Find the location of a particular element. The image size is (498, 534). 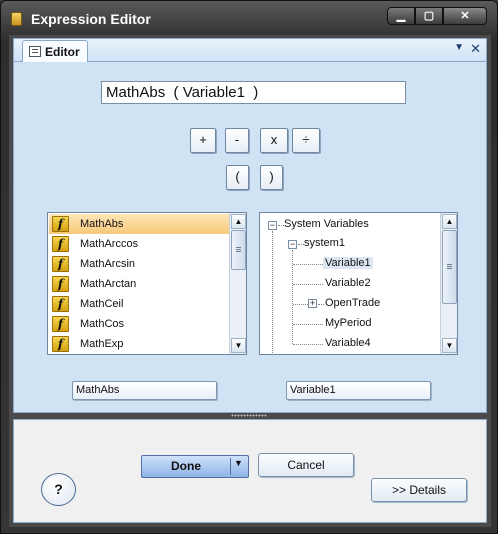

list-item: f MathAbs is located at coordinates (139, 224).